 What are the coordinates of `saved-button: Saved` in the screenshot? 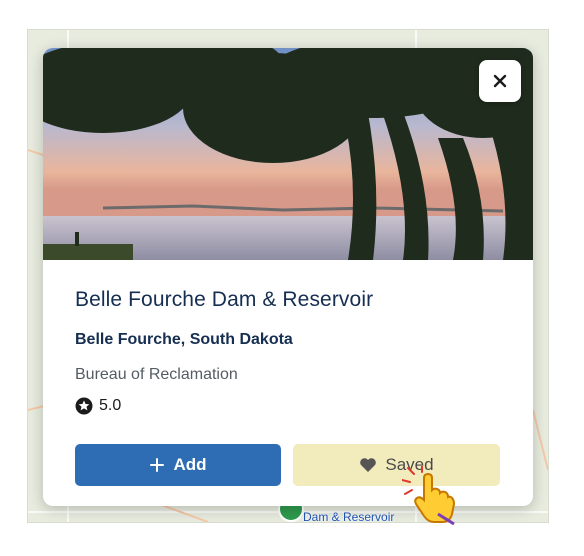 It's located at (396, 465).